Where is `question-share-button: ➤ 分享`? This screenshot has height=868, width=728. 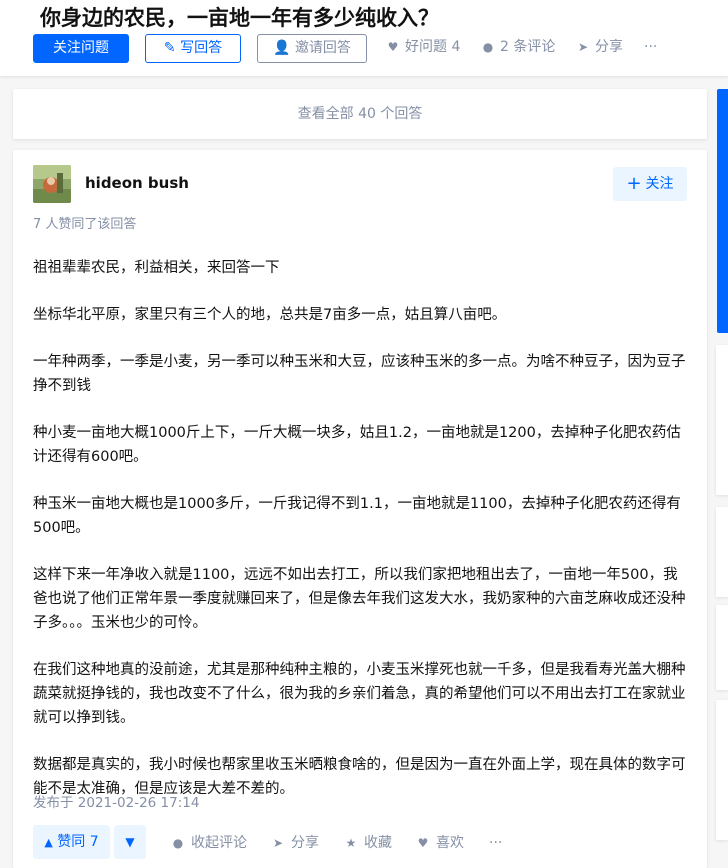 question-share-button: ➤ 分享 is located at coordinates (599, 47).